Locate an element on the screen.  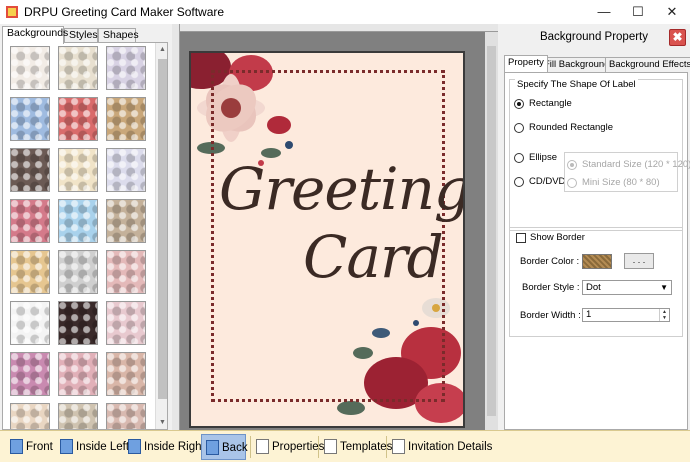
tab-fill-background: Fill Background is located at coordinates (577, 64).